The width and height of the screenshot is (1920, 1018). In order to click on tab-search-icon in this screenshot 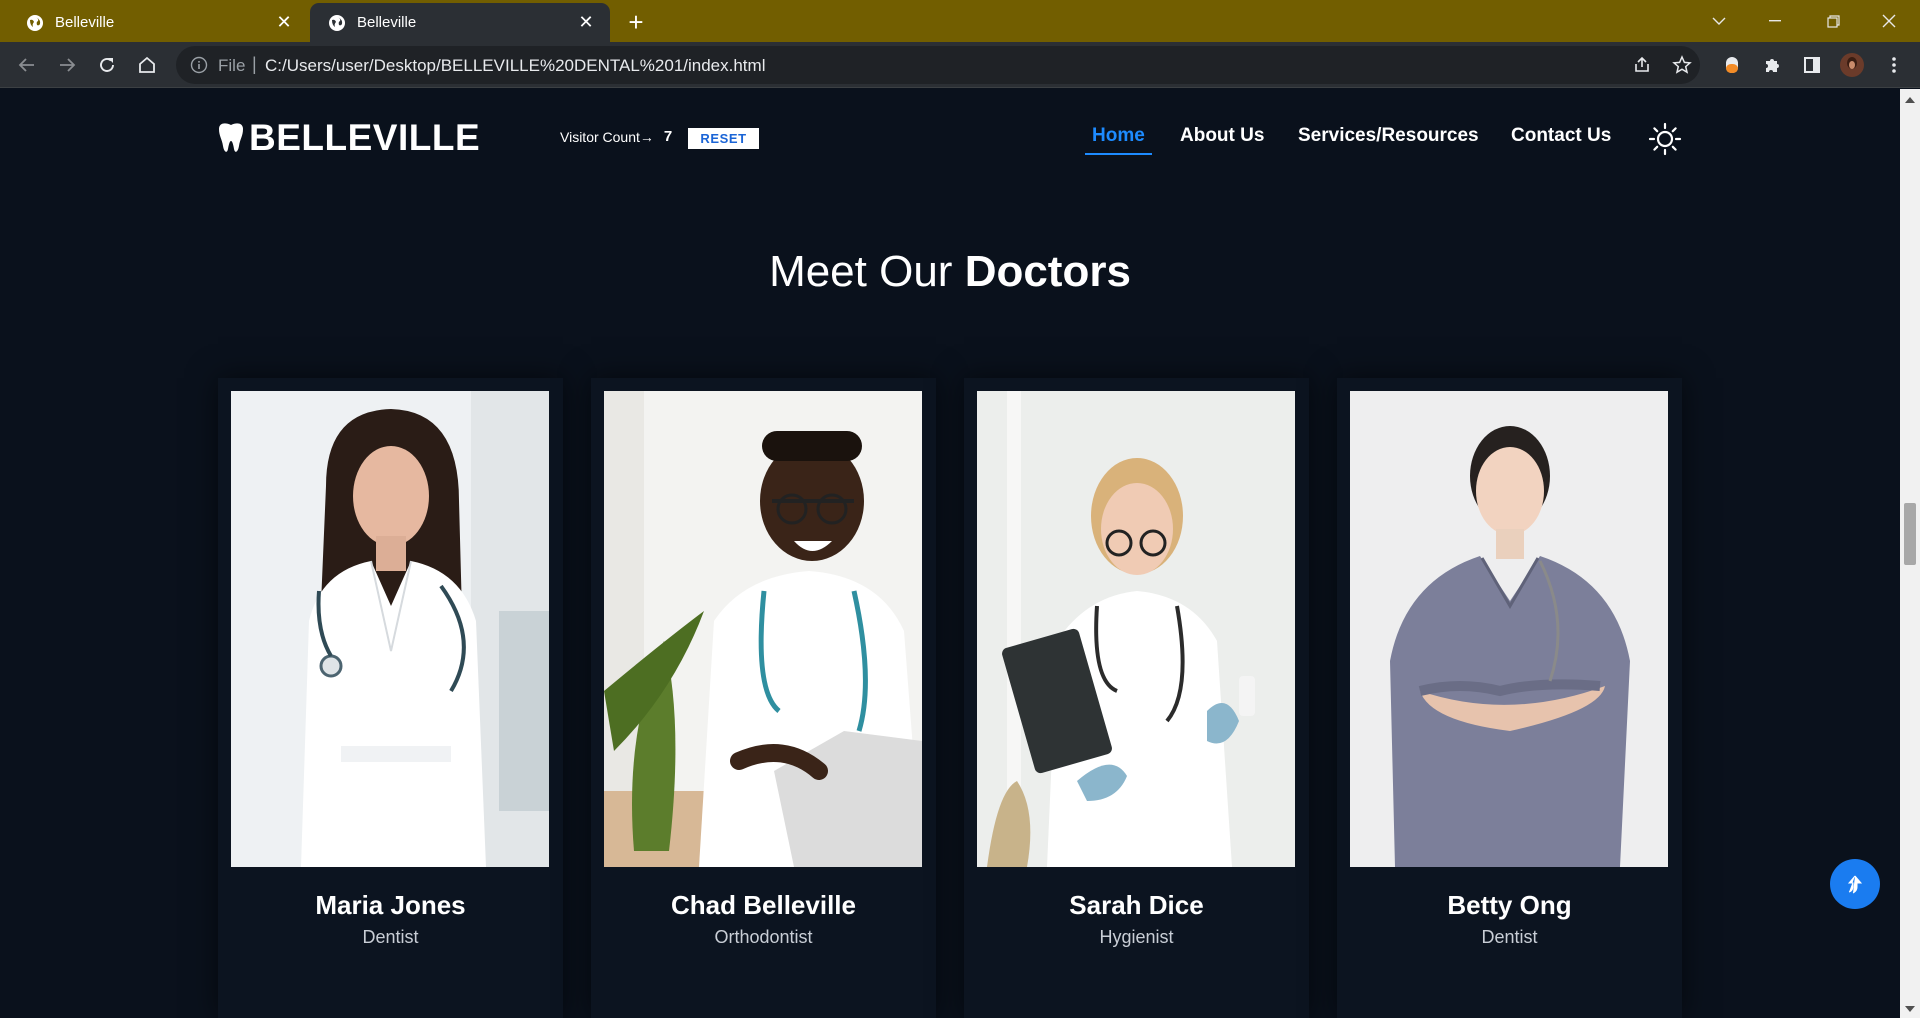, I will do `click(1719, 21)`.